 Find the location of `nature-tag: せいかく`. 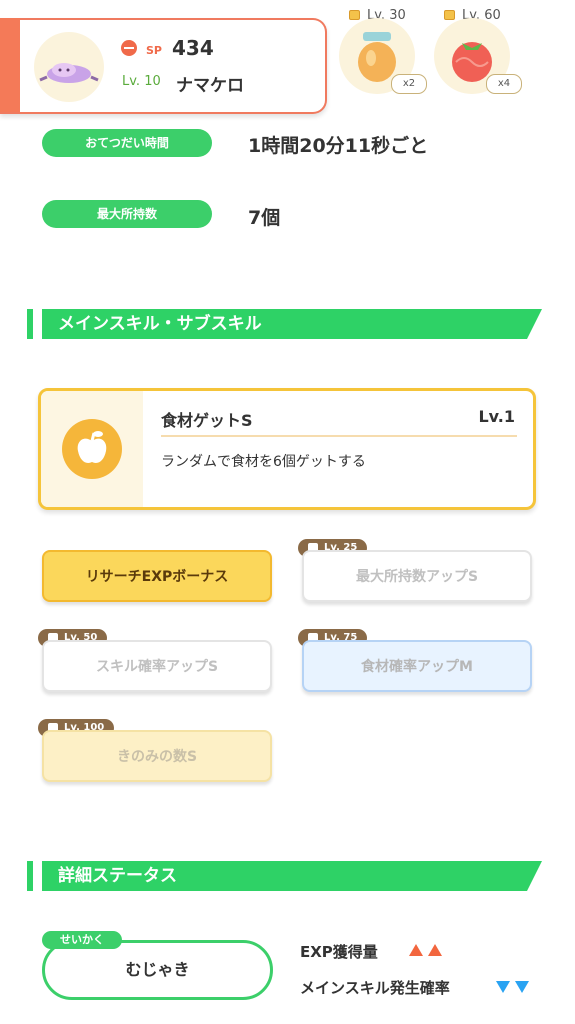

nature-tag: せいかく is located at coordinates (82, 940).